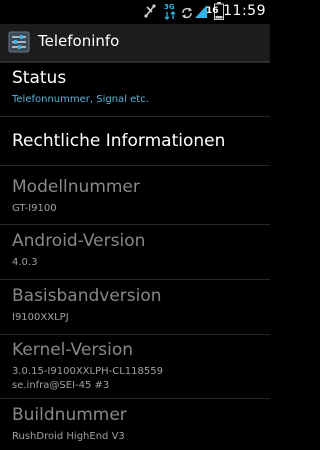 The image size is (320, 450). Describe the element at coordinates (212, 11) in the screenshot. I see `battery-level: 16` at that location.